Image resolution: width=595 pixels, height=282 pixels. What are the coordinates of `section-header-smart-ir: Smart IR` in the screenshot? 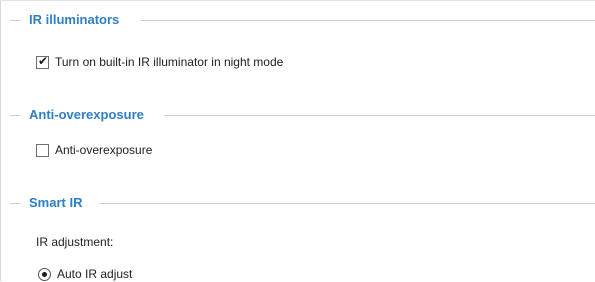 It's located at (297, 203).